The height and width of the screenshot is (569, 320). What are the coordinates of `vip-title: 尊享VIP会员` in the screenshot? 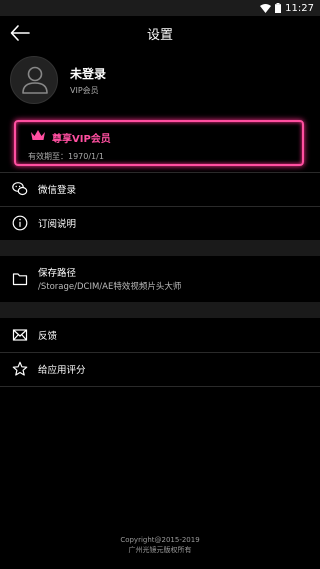 It's located at (81, 139).